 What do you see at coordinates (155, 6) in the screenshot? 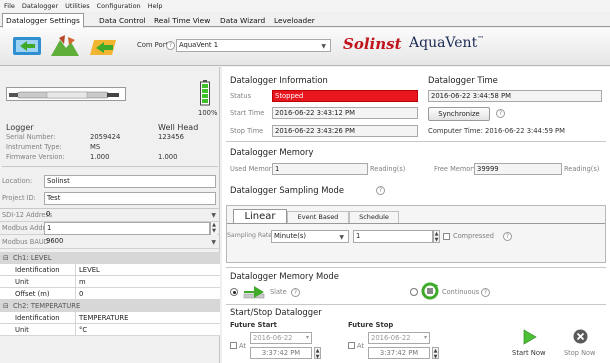
I see `menu-help: Help` at bounding box center [155, 6].